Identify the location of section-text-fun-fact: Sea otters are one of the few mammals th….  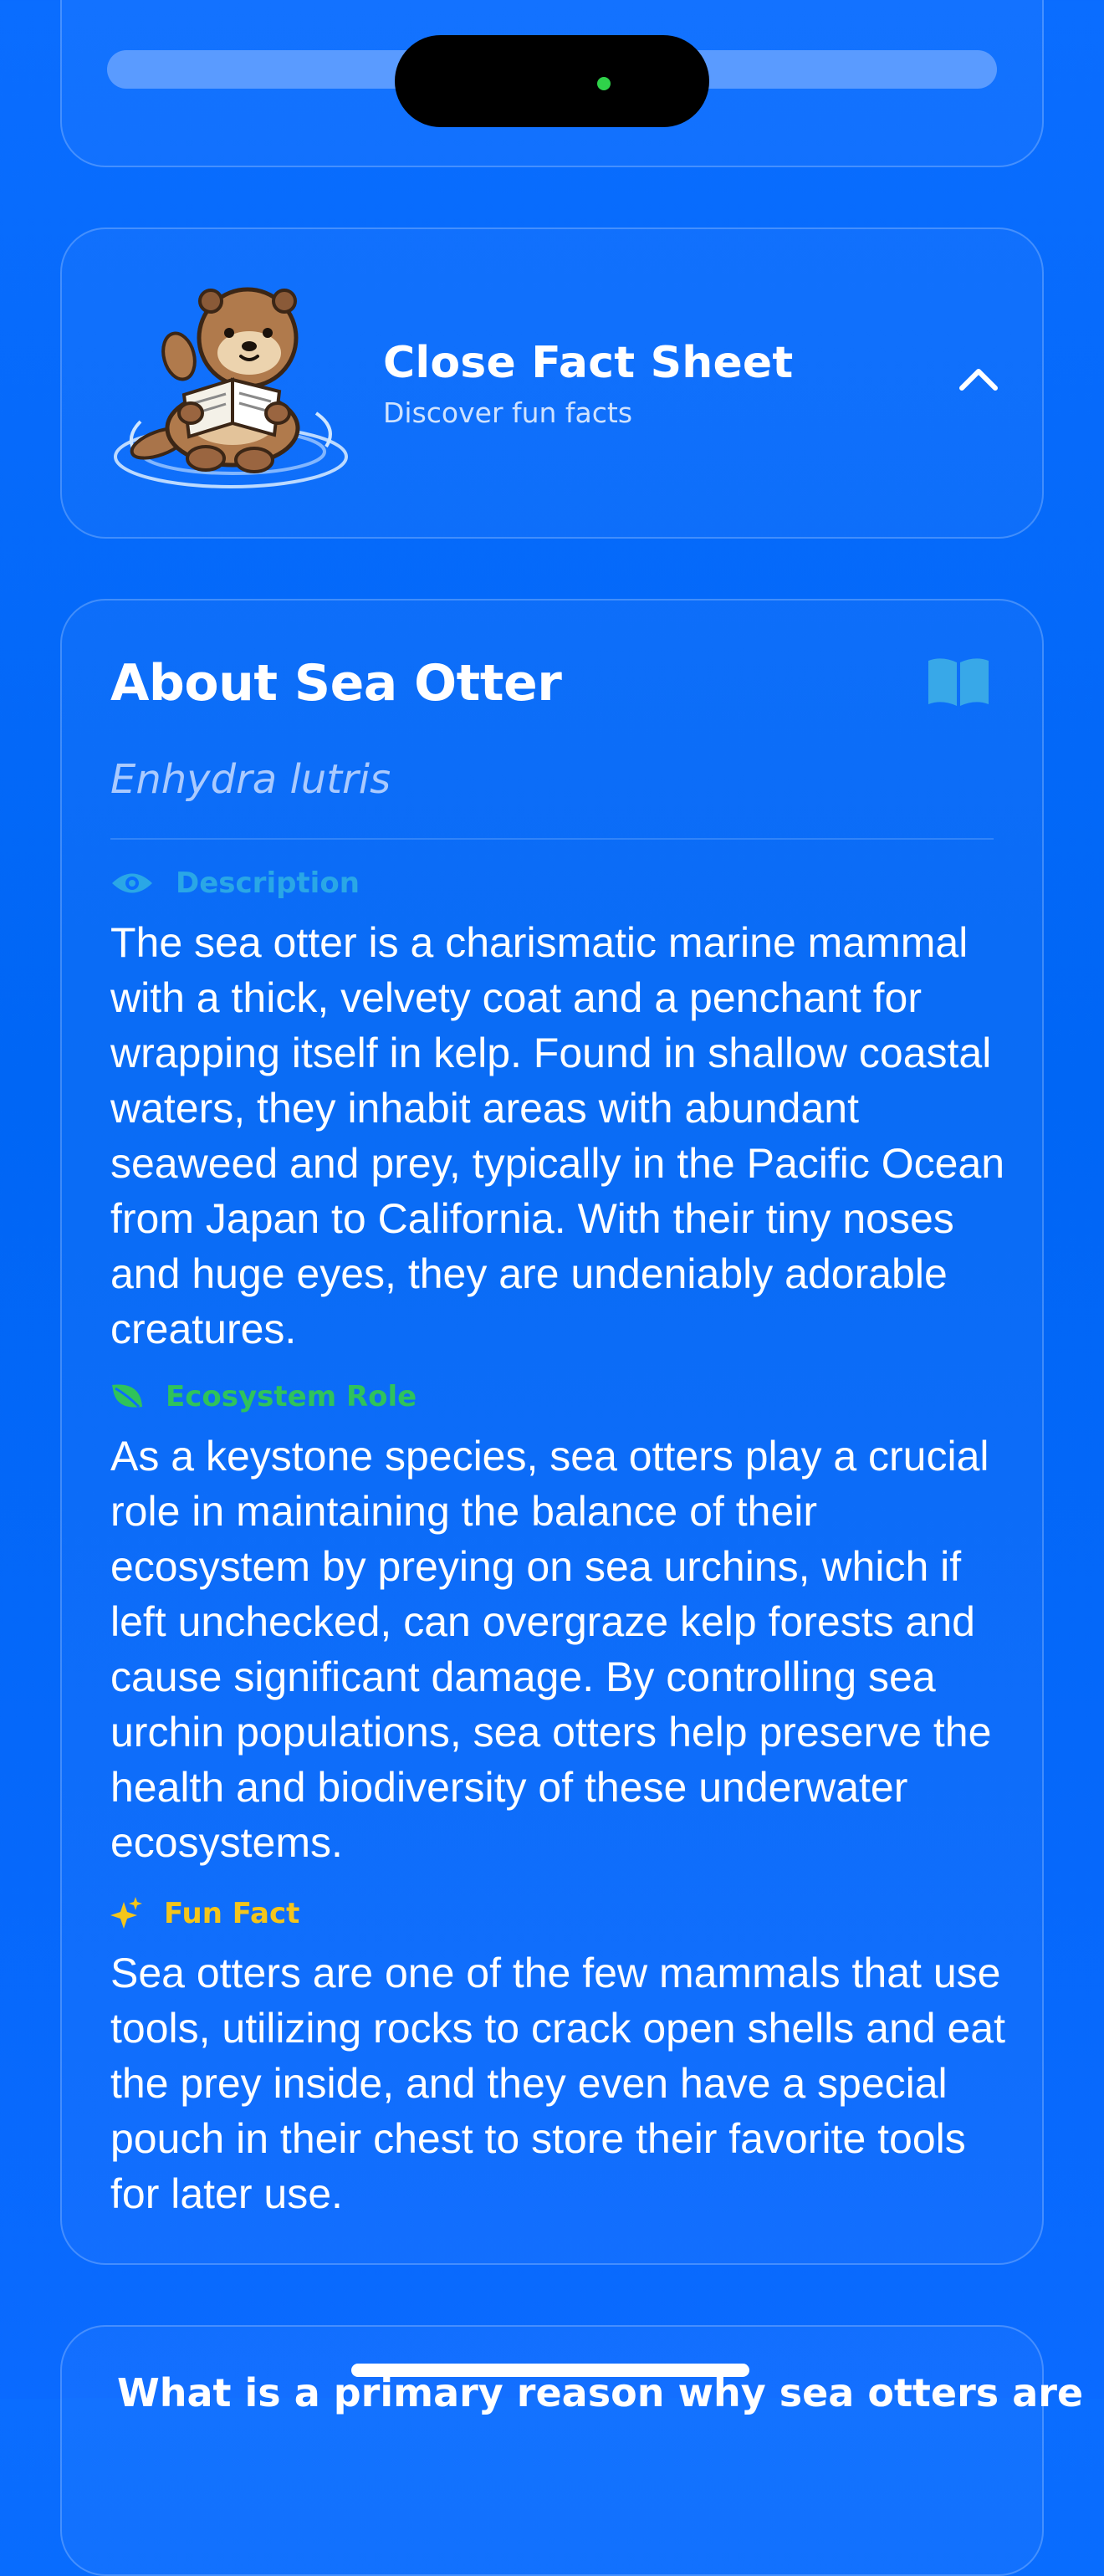
(557, 2083).